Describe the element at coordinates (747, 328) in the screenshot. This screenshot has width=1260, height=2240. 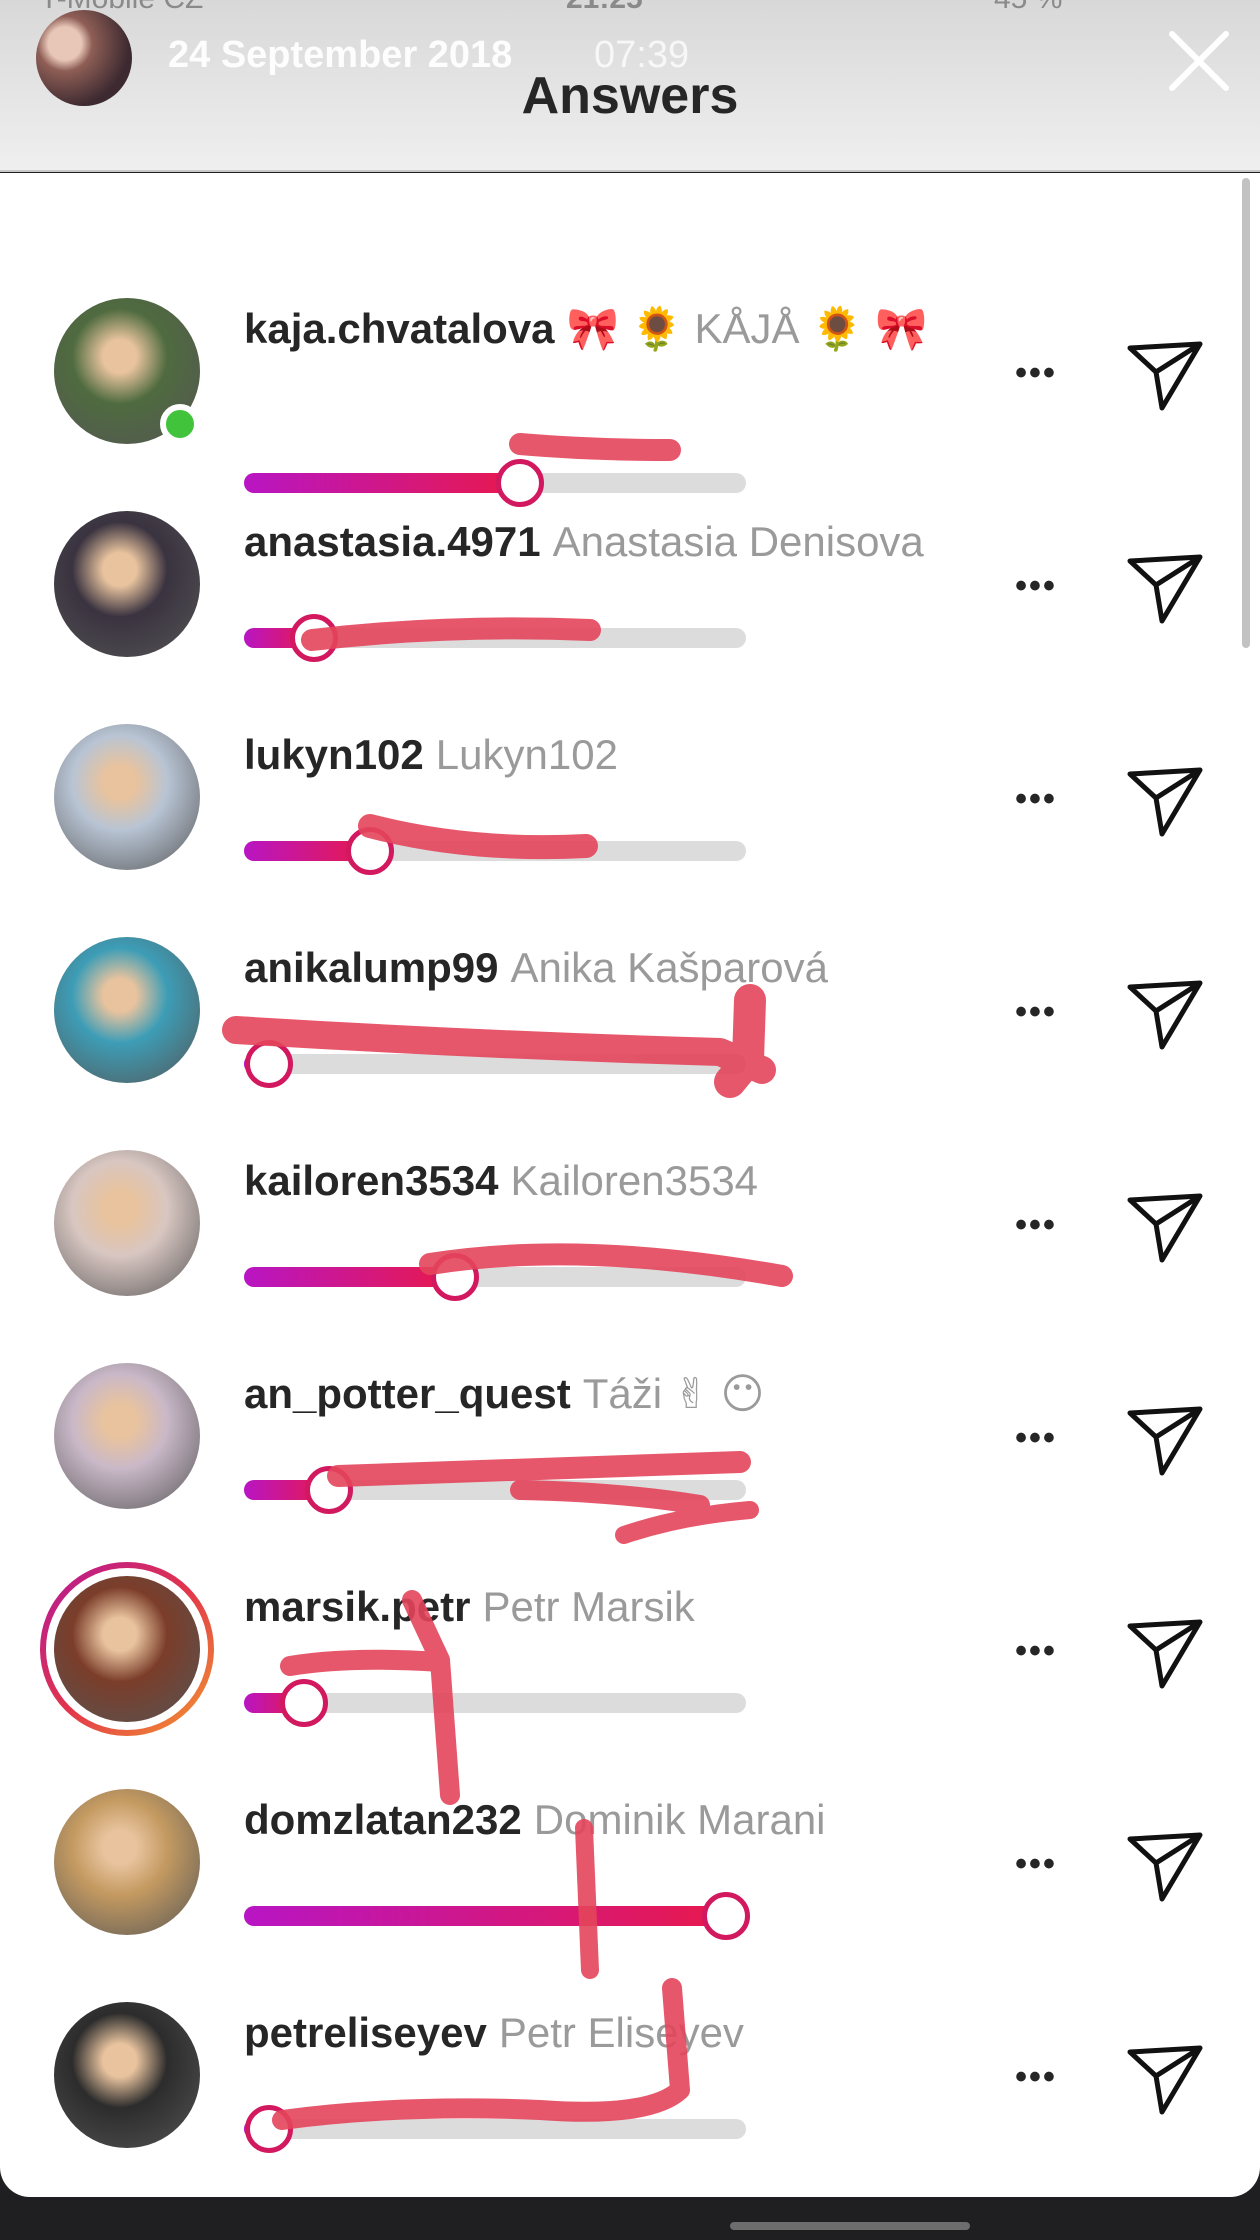
I see `full-name: 🎀 🌻 KÅJÅ 🌻 🎀` at that location.